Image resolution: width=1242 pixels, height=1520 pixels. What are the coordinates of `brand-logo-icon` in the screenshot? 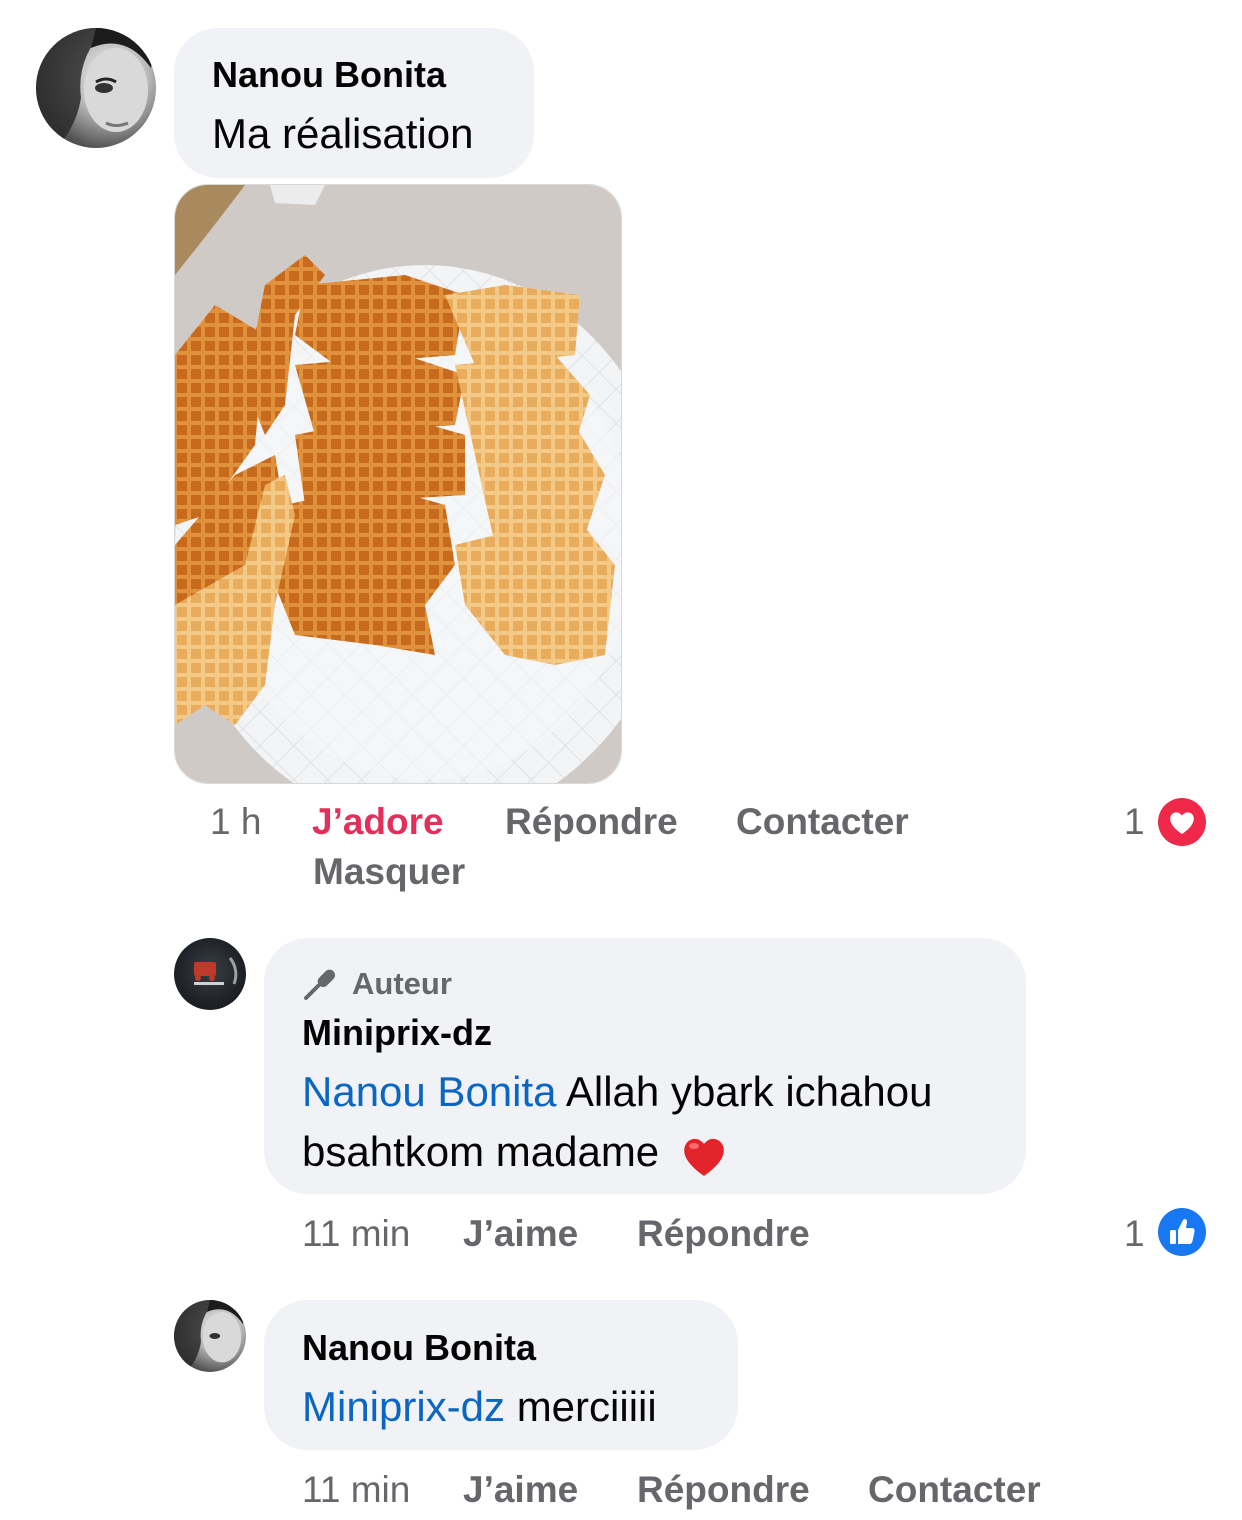 It's located at (216, 971).